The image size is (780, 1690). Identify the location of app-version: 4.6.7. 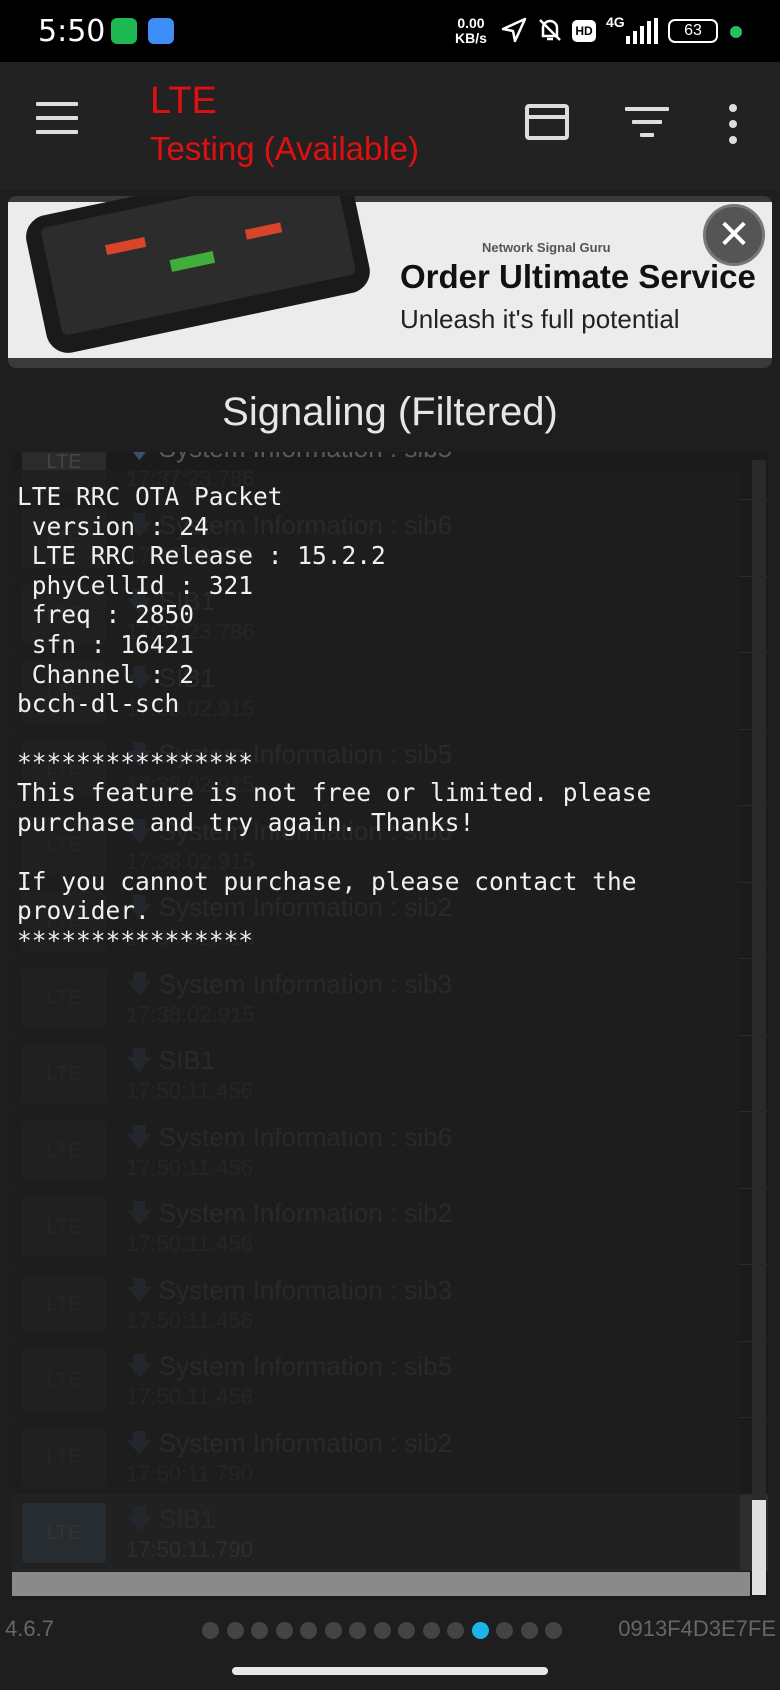
(29, 1628).